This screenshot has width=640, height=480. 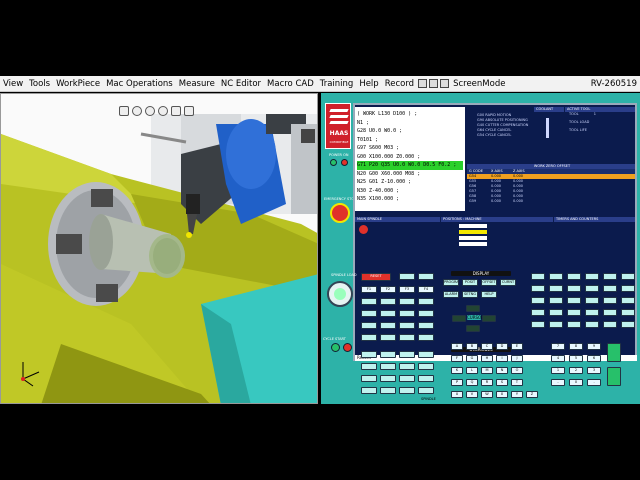 I want to click on number-key-6: 6, so click(x=594, y=358).